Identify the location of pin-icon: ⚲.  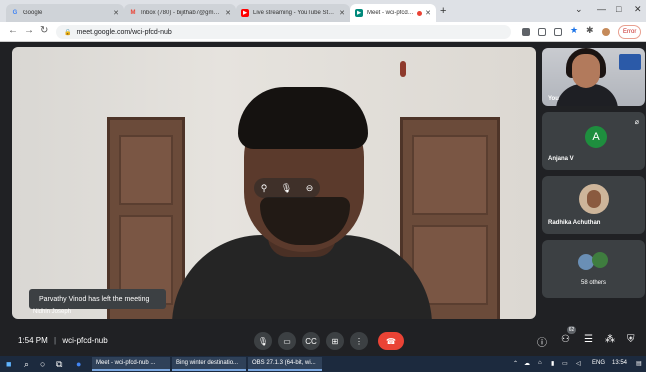
(264, 188).